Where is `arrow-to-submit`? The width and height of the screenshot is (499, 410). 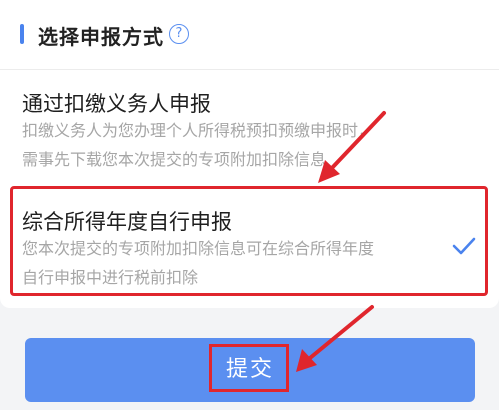 arrow-to-submit is located at coordinates (335, 338).